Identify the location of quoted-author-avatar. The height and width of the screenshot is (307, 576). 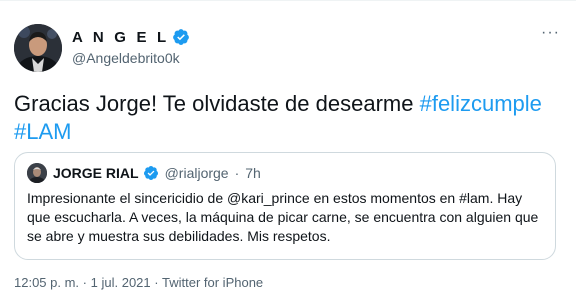
(37, 173).